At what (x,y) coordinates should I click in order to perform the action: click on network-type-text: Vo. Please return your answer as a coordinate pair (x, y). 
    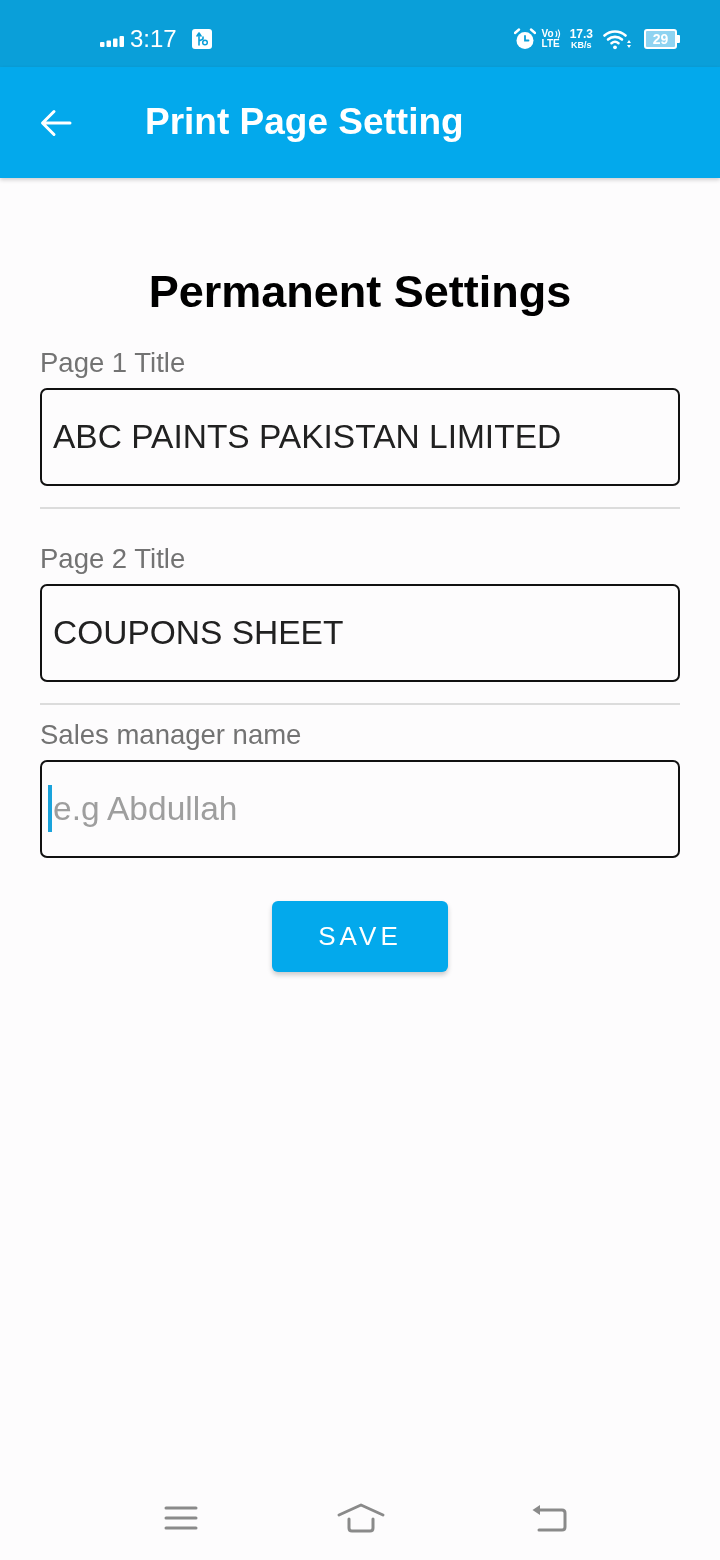
    Looking at the image, I should click on (547, 34).